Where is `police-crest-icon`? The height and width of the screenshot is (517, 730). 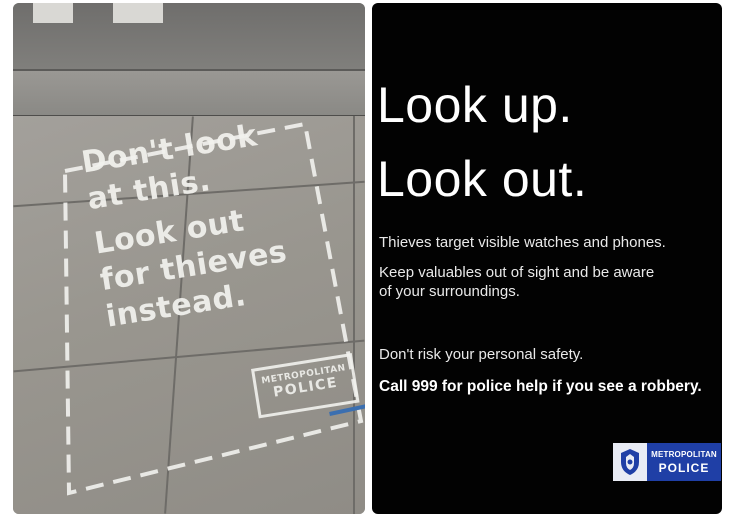
police-crest-icon is located at coordinates (630, 462).